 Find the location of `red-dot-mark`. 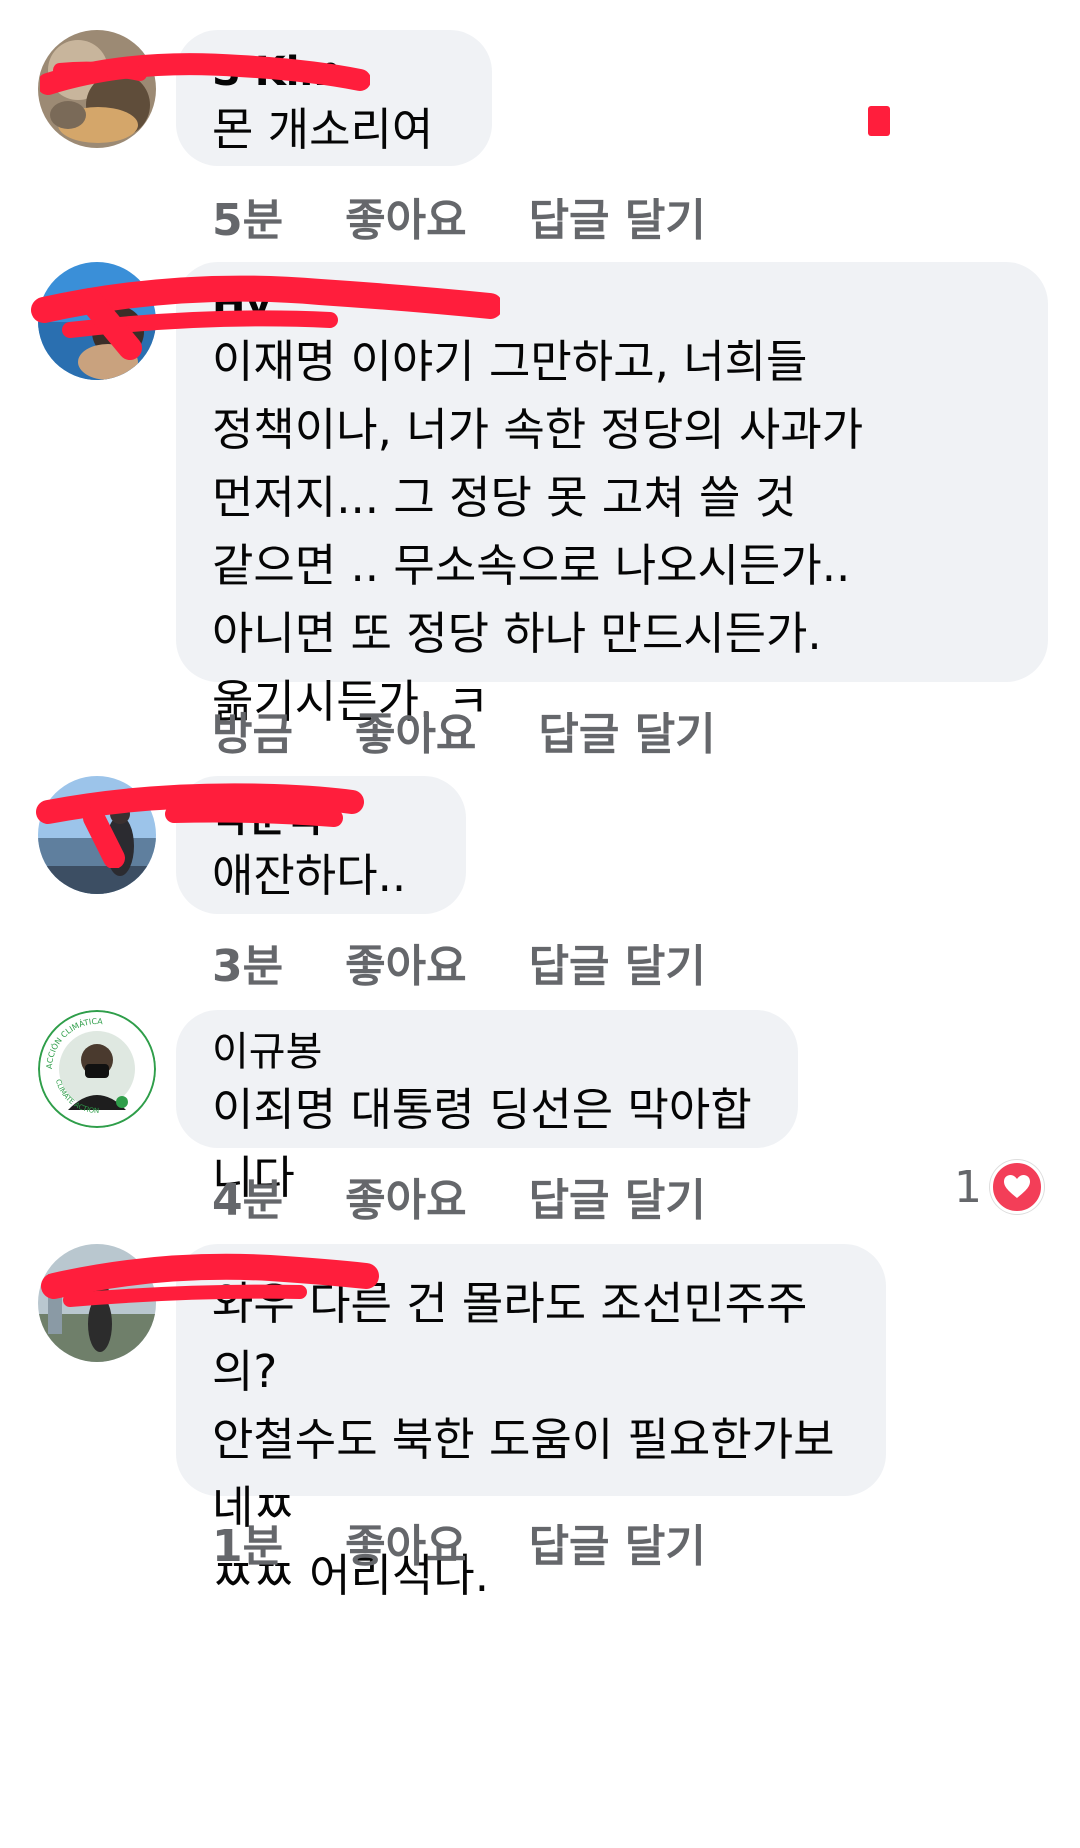

red-dot-mark is located at coordinates (879, 121).